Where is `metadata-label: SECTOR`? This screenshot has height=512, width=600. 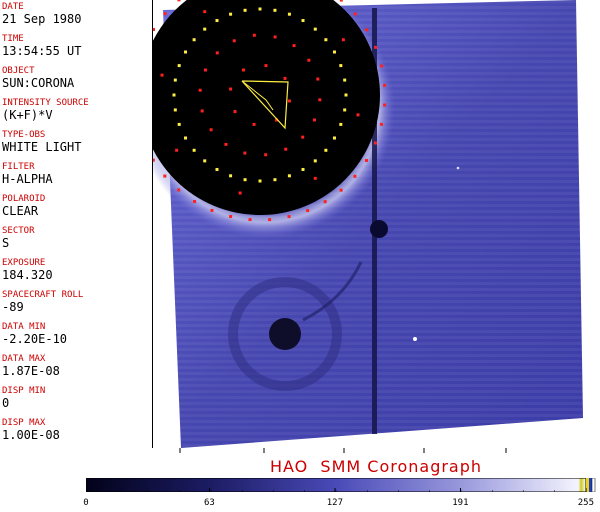
metadata-label: SECTOR is located at coordinates (18, 231).